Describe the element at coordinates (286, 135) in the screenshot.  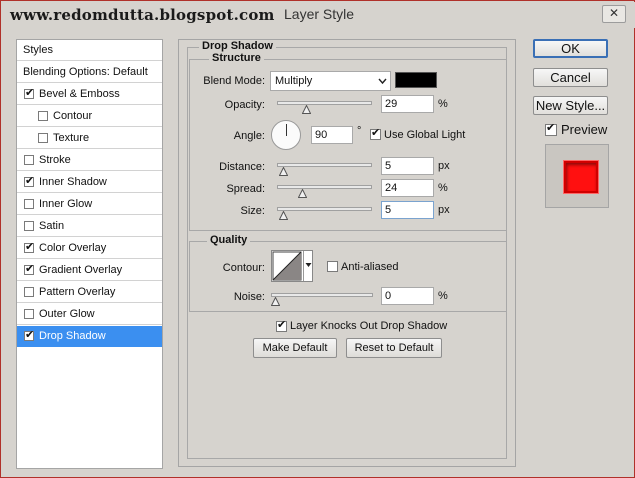
I see `angle-dial` at that location.